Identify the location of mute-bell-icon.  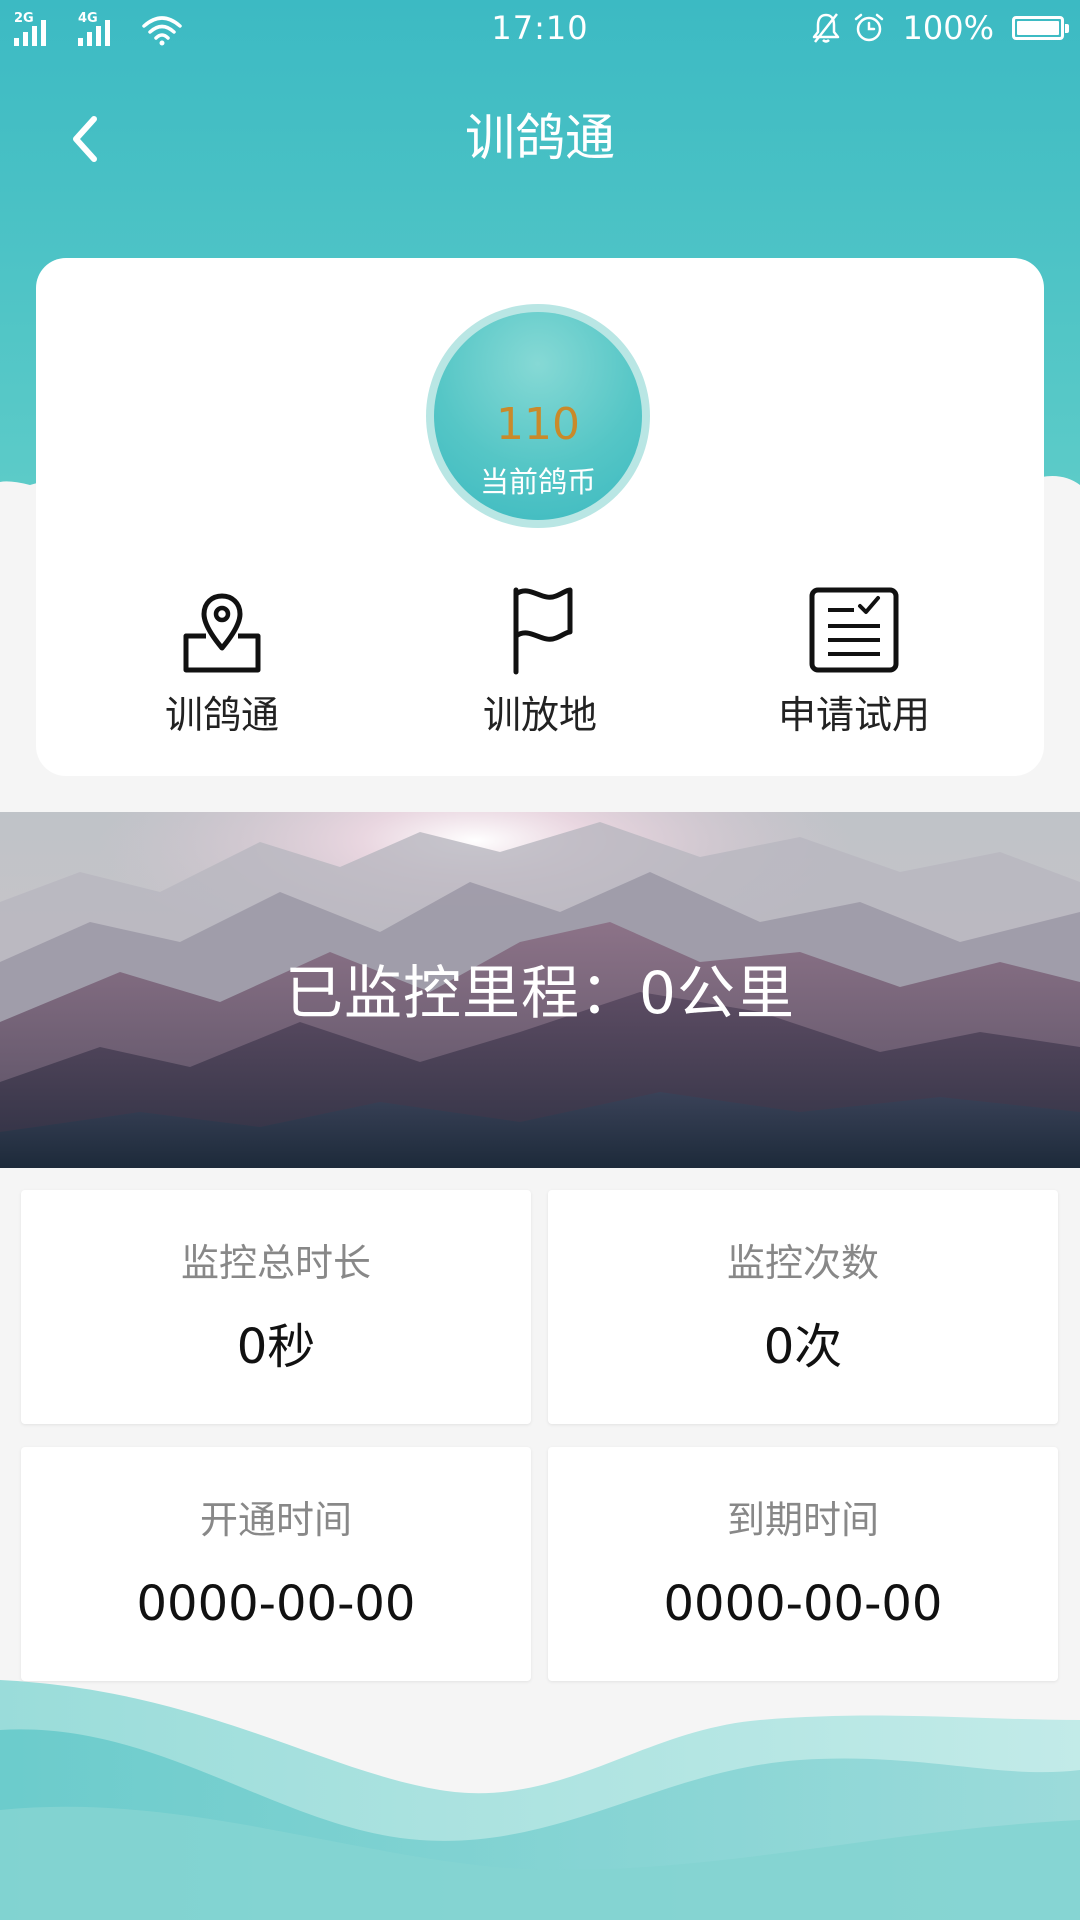
(825, 28).